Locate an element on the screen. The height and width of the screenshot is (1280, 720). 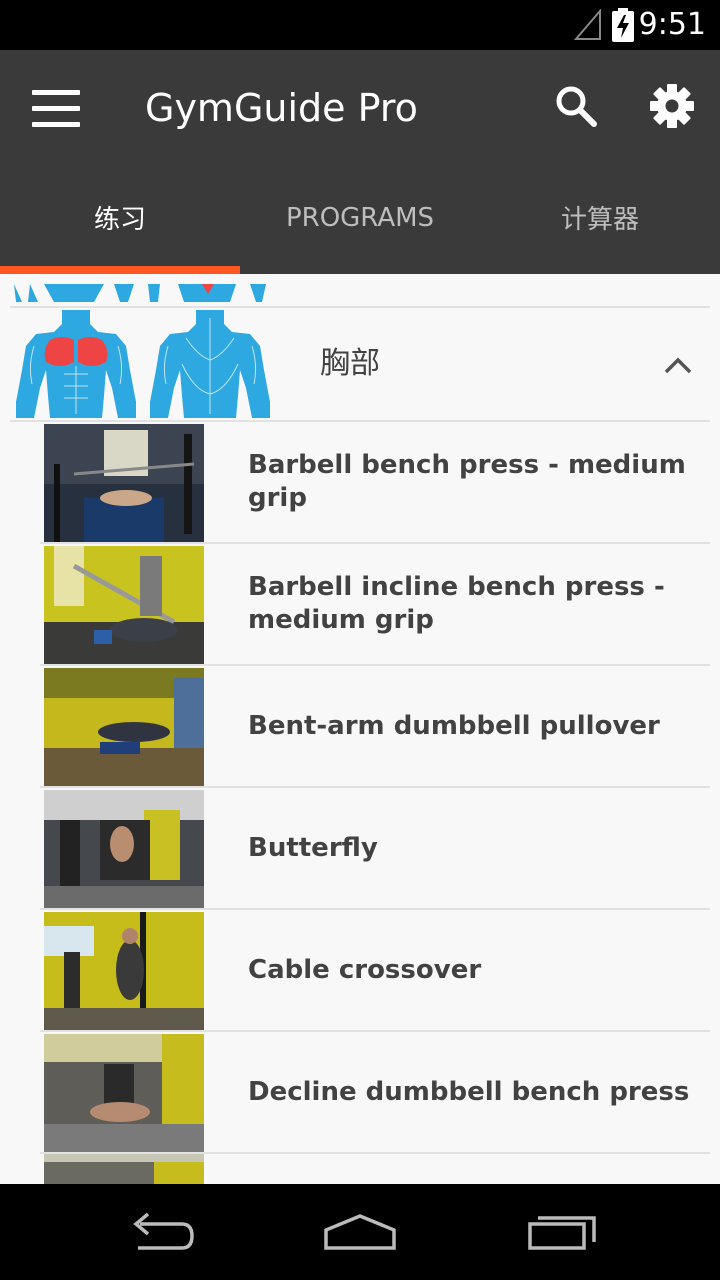
gear-icon is located at coordinates (672, 106).